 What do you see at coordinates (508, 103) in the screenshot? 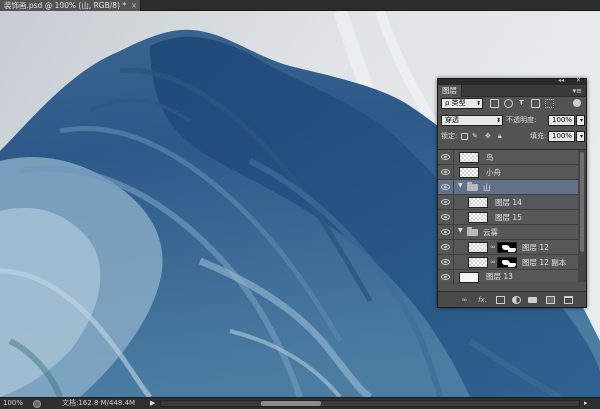
I see `adjustment-filter-icon` at bounding box center [508, 103].